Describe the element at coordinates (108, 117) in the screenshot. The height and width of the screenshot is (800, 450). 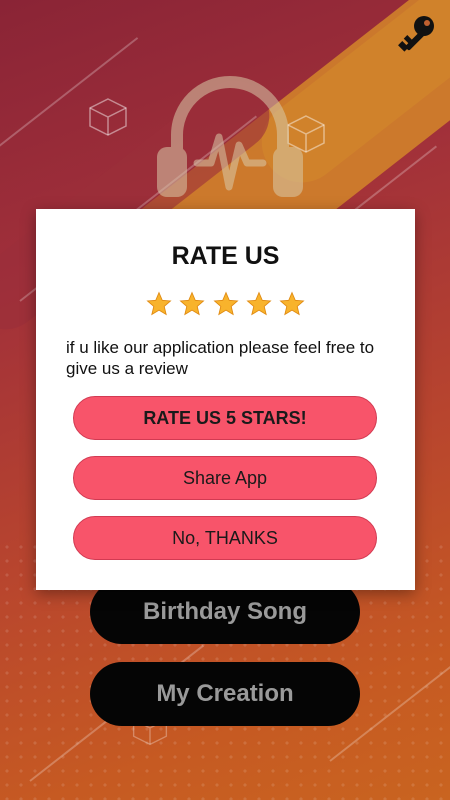
I see `cube-icon` at that location.